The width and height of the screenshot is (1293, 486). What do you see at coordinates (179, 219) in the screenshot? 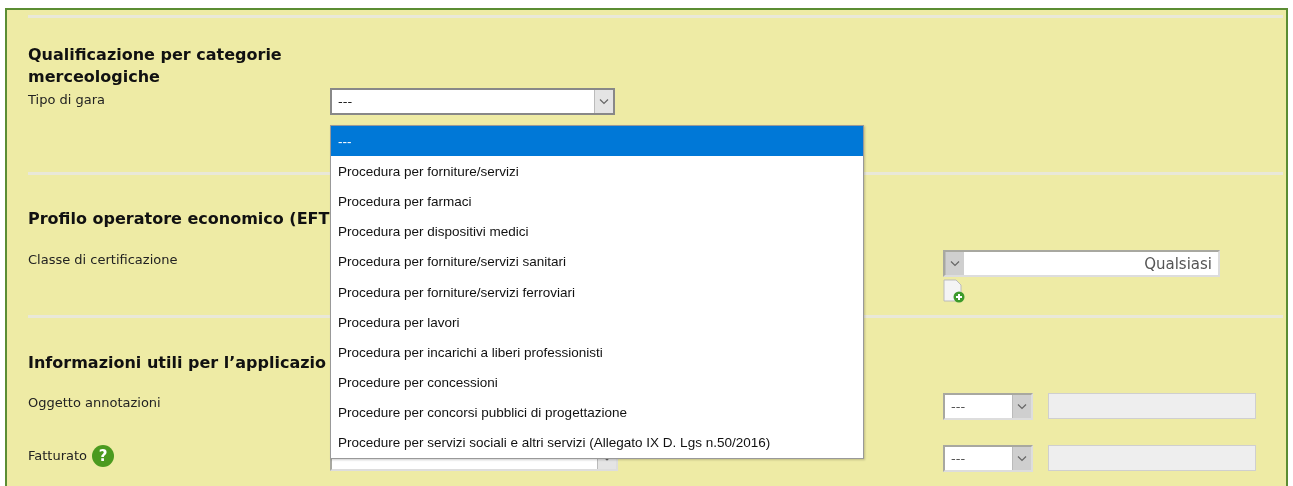
I see `section-heading: Profilo operatore economico (EFT` at bounding box center [179, 219].